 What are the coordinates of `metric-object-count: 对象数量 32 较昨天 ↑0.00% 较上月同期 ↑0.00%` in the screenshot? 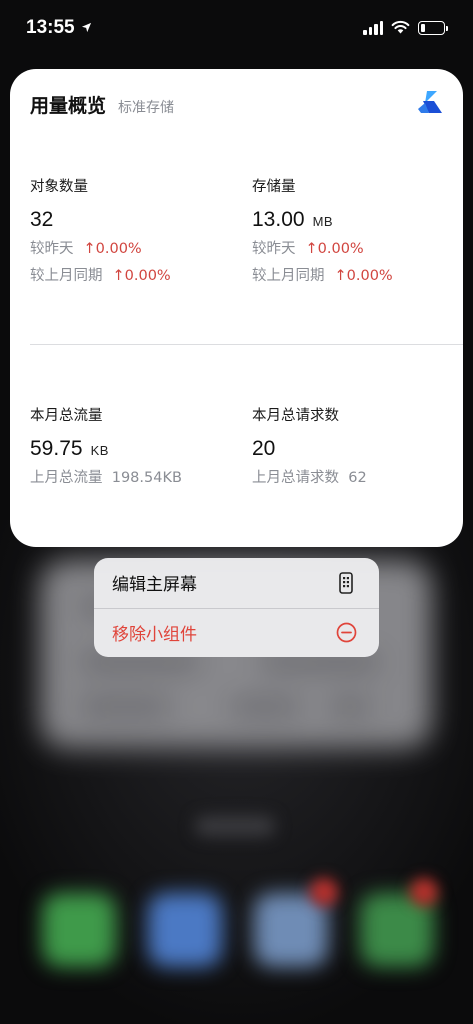 It's located at (135, 232).